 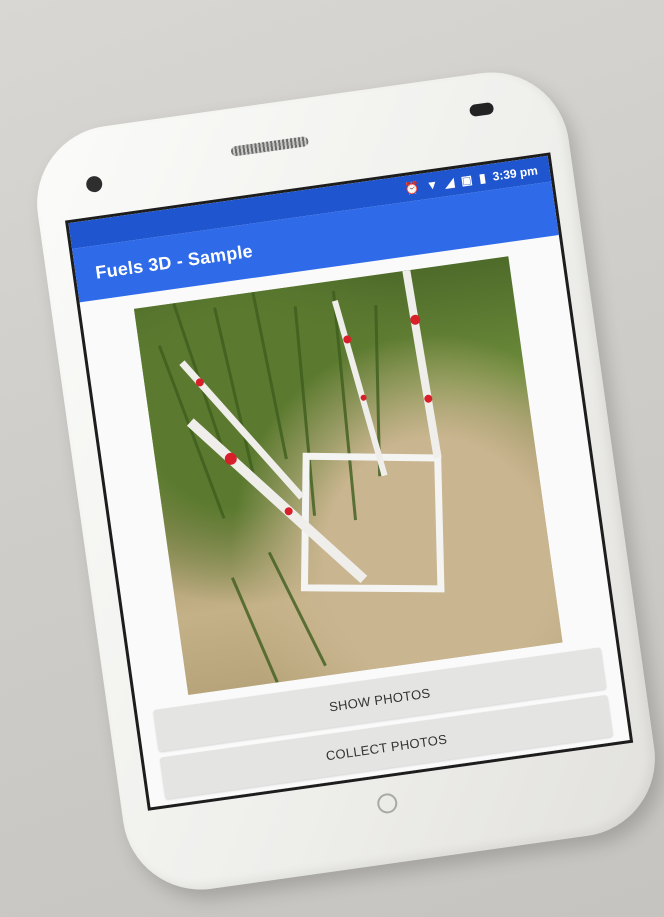 I want to click on battery-icon: ▮, so click(x=482, y=178).